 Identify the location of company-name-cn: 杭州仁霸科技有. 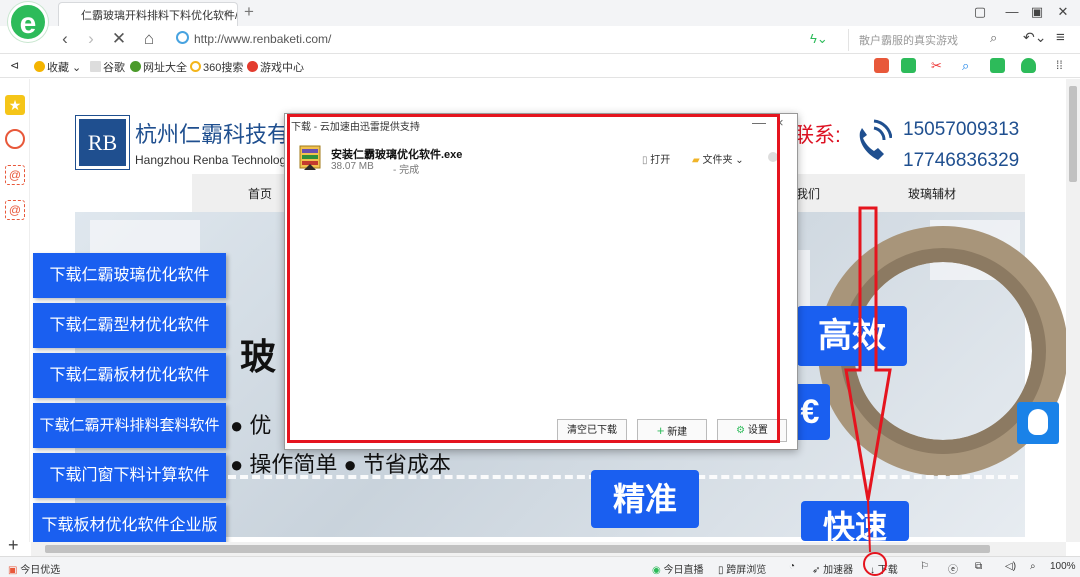
(212, 134).